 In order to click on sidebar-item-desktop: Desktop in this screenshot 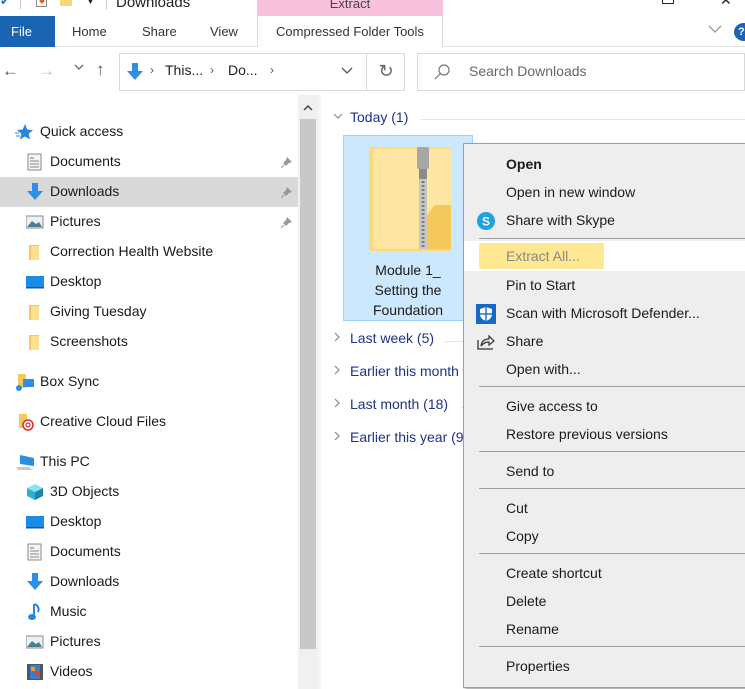, I will do `click(149, 282)`.